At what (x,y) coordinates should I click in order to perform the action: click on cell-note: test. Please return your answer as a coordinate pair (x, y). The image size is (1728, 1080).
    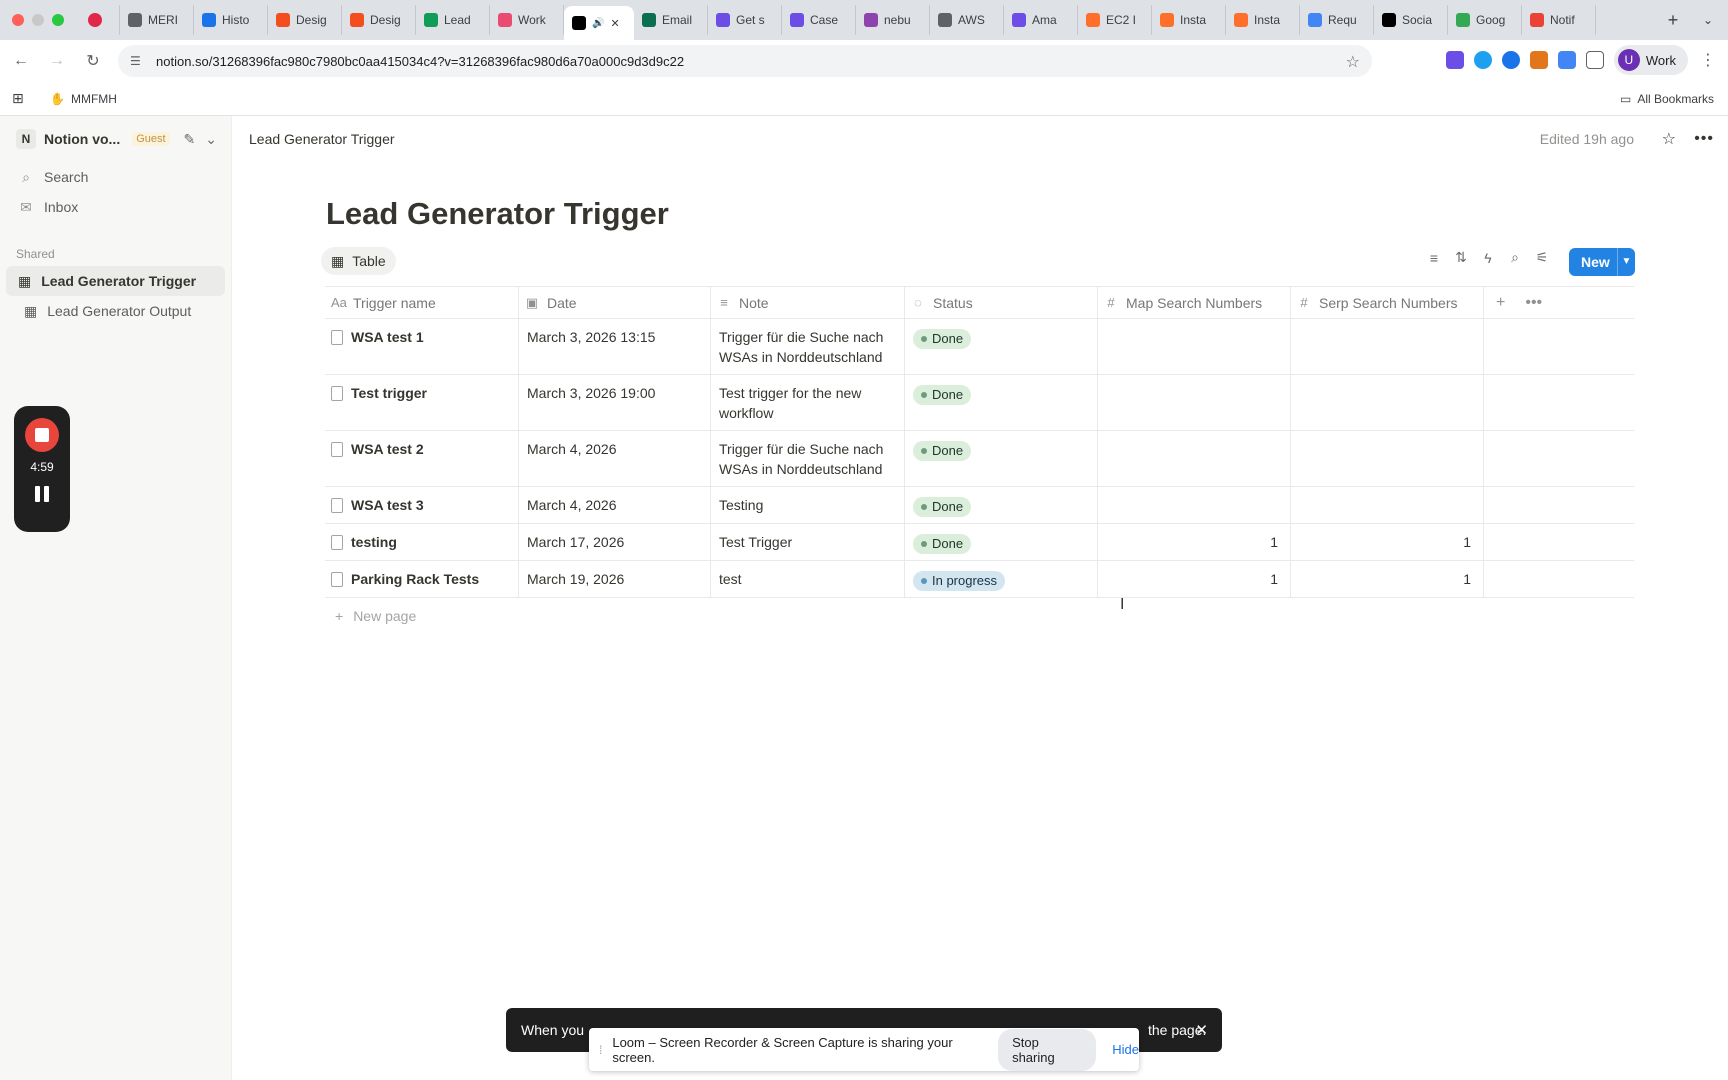
    Looking at the image, I should click on (808, 579).